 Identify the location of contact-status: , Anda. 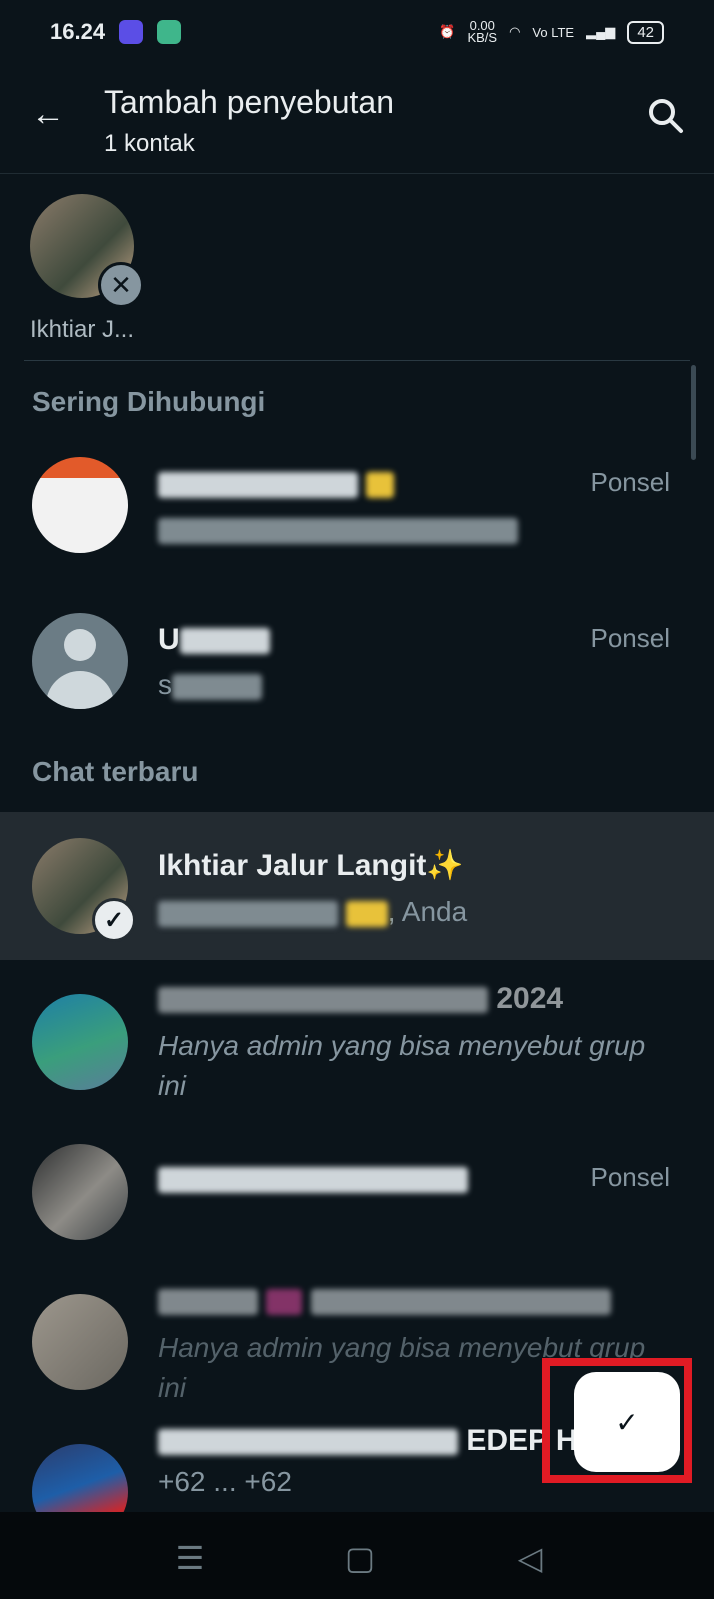
(312, 912).